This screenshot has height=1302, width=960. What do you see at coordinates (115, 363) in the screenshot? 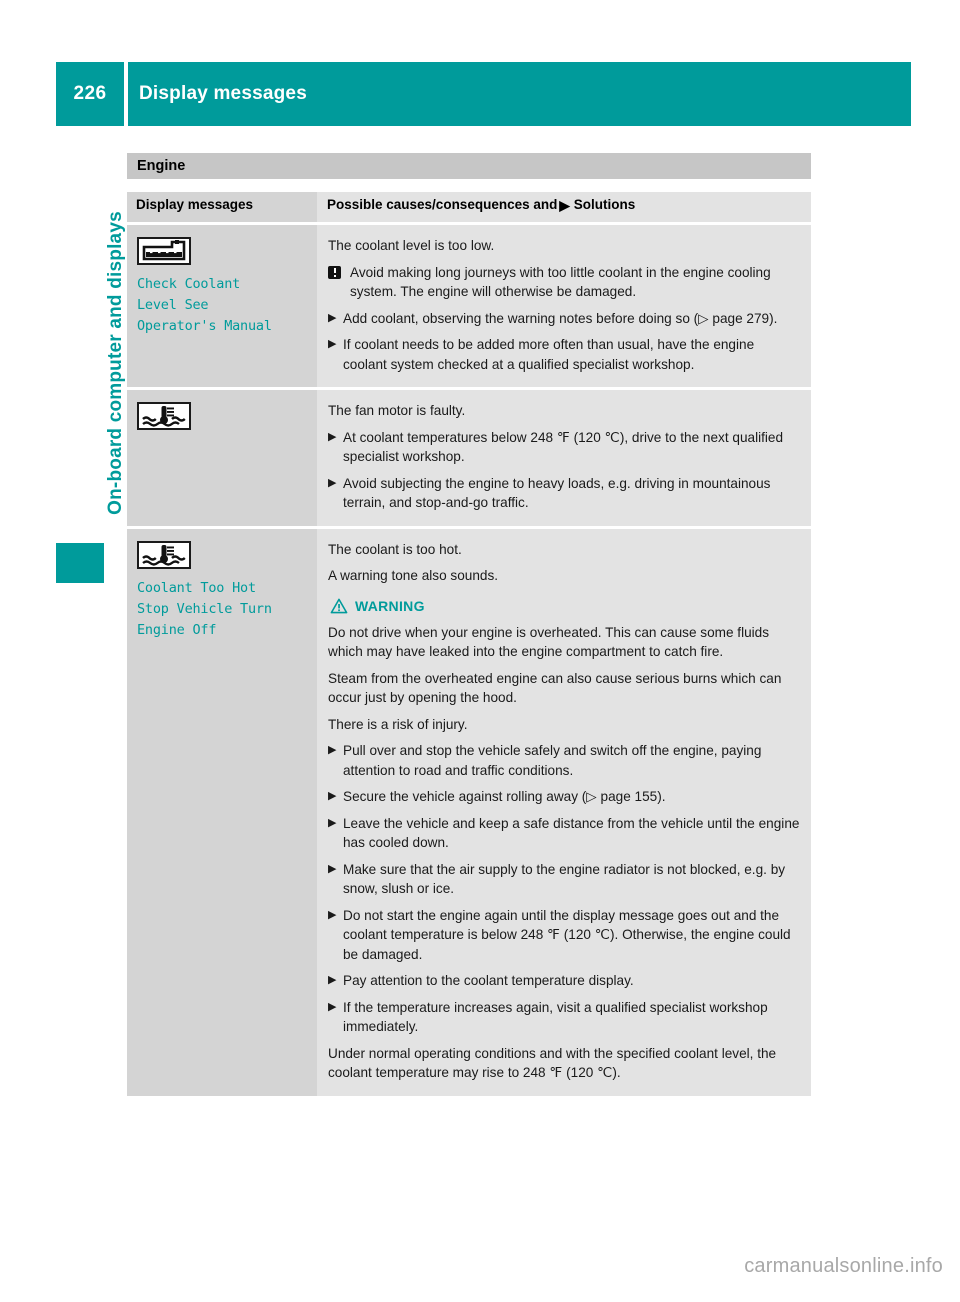
I see `chapter-label: On-board computer and displays` at bounding box center [115, 363].